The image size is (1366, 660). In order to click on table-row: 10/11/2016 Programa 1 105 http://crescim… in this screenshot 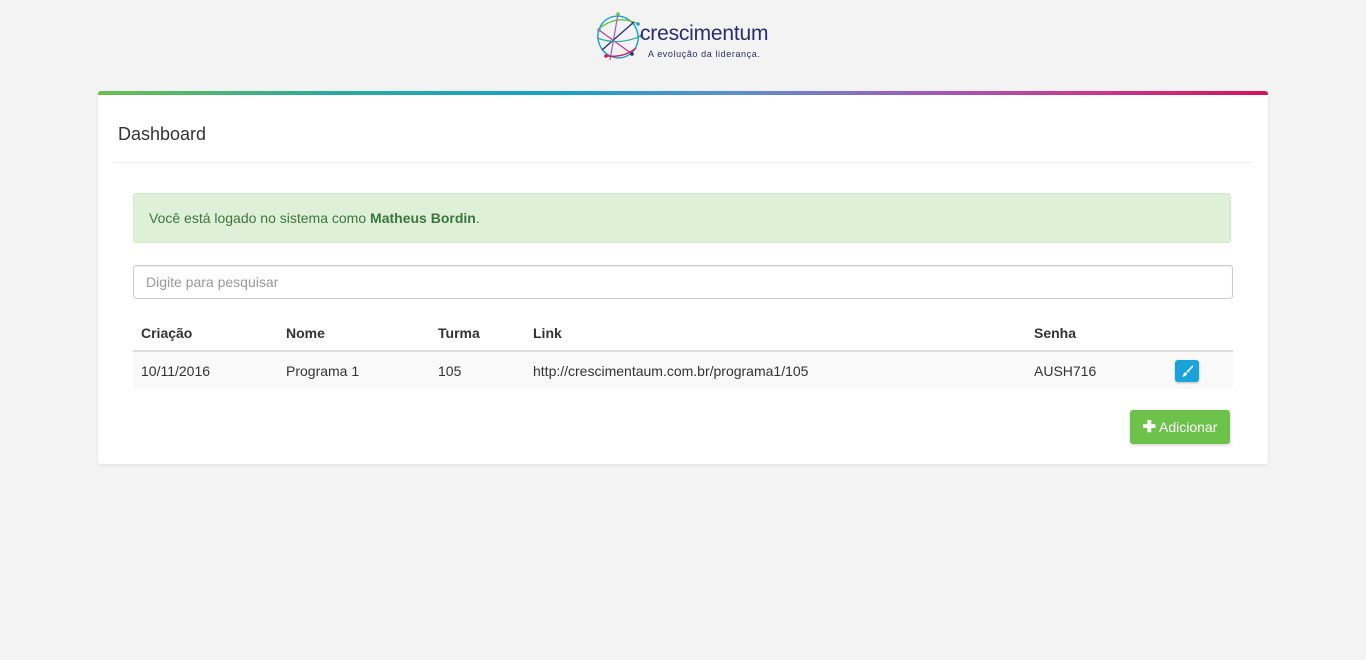, I will do `click(683, 370)`.